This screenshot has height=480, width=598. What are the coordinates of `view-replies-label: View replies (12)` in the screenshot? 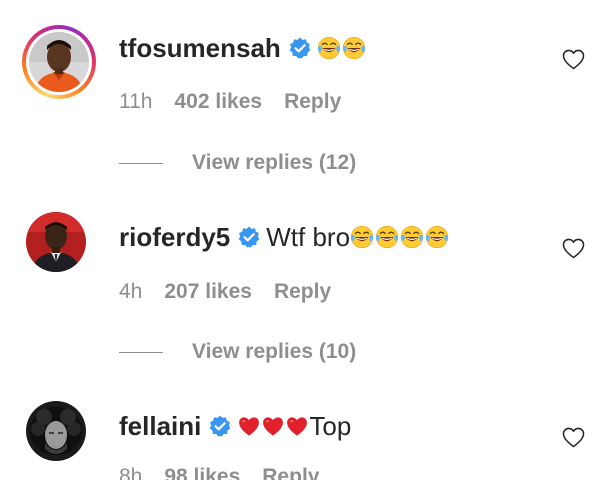 It's located at (274, 162).